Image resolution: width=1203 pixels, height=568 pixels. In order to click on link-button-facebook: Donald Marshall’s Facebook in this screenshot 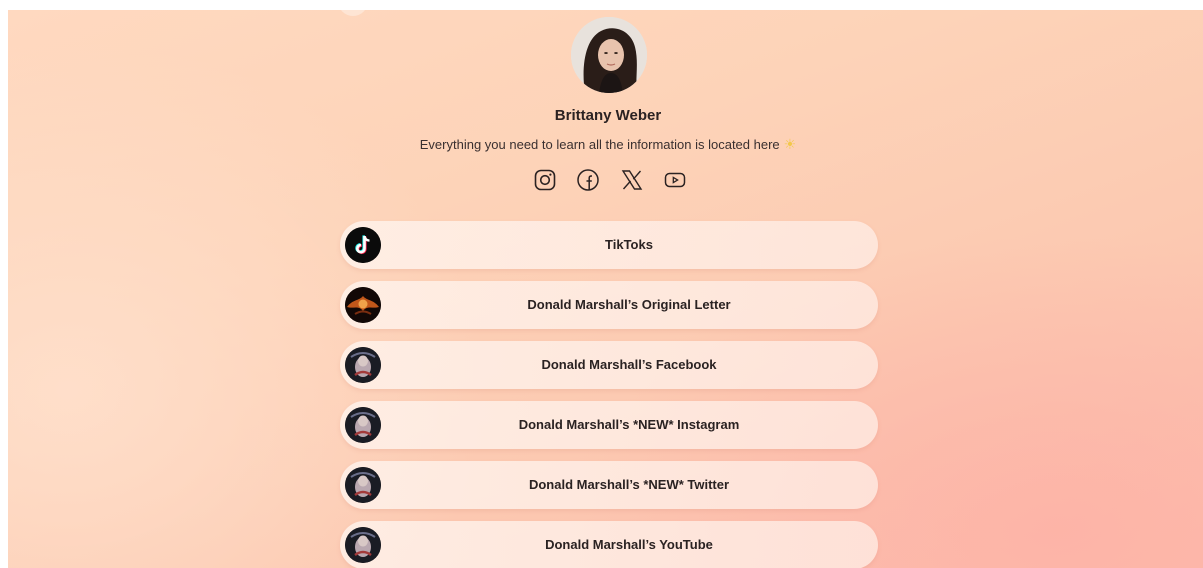, I will do `click(609, 365)`.